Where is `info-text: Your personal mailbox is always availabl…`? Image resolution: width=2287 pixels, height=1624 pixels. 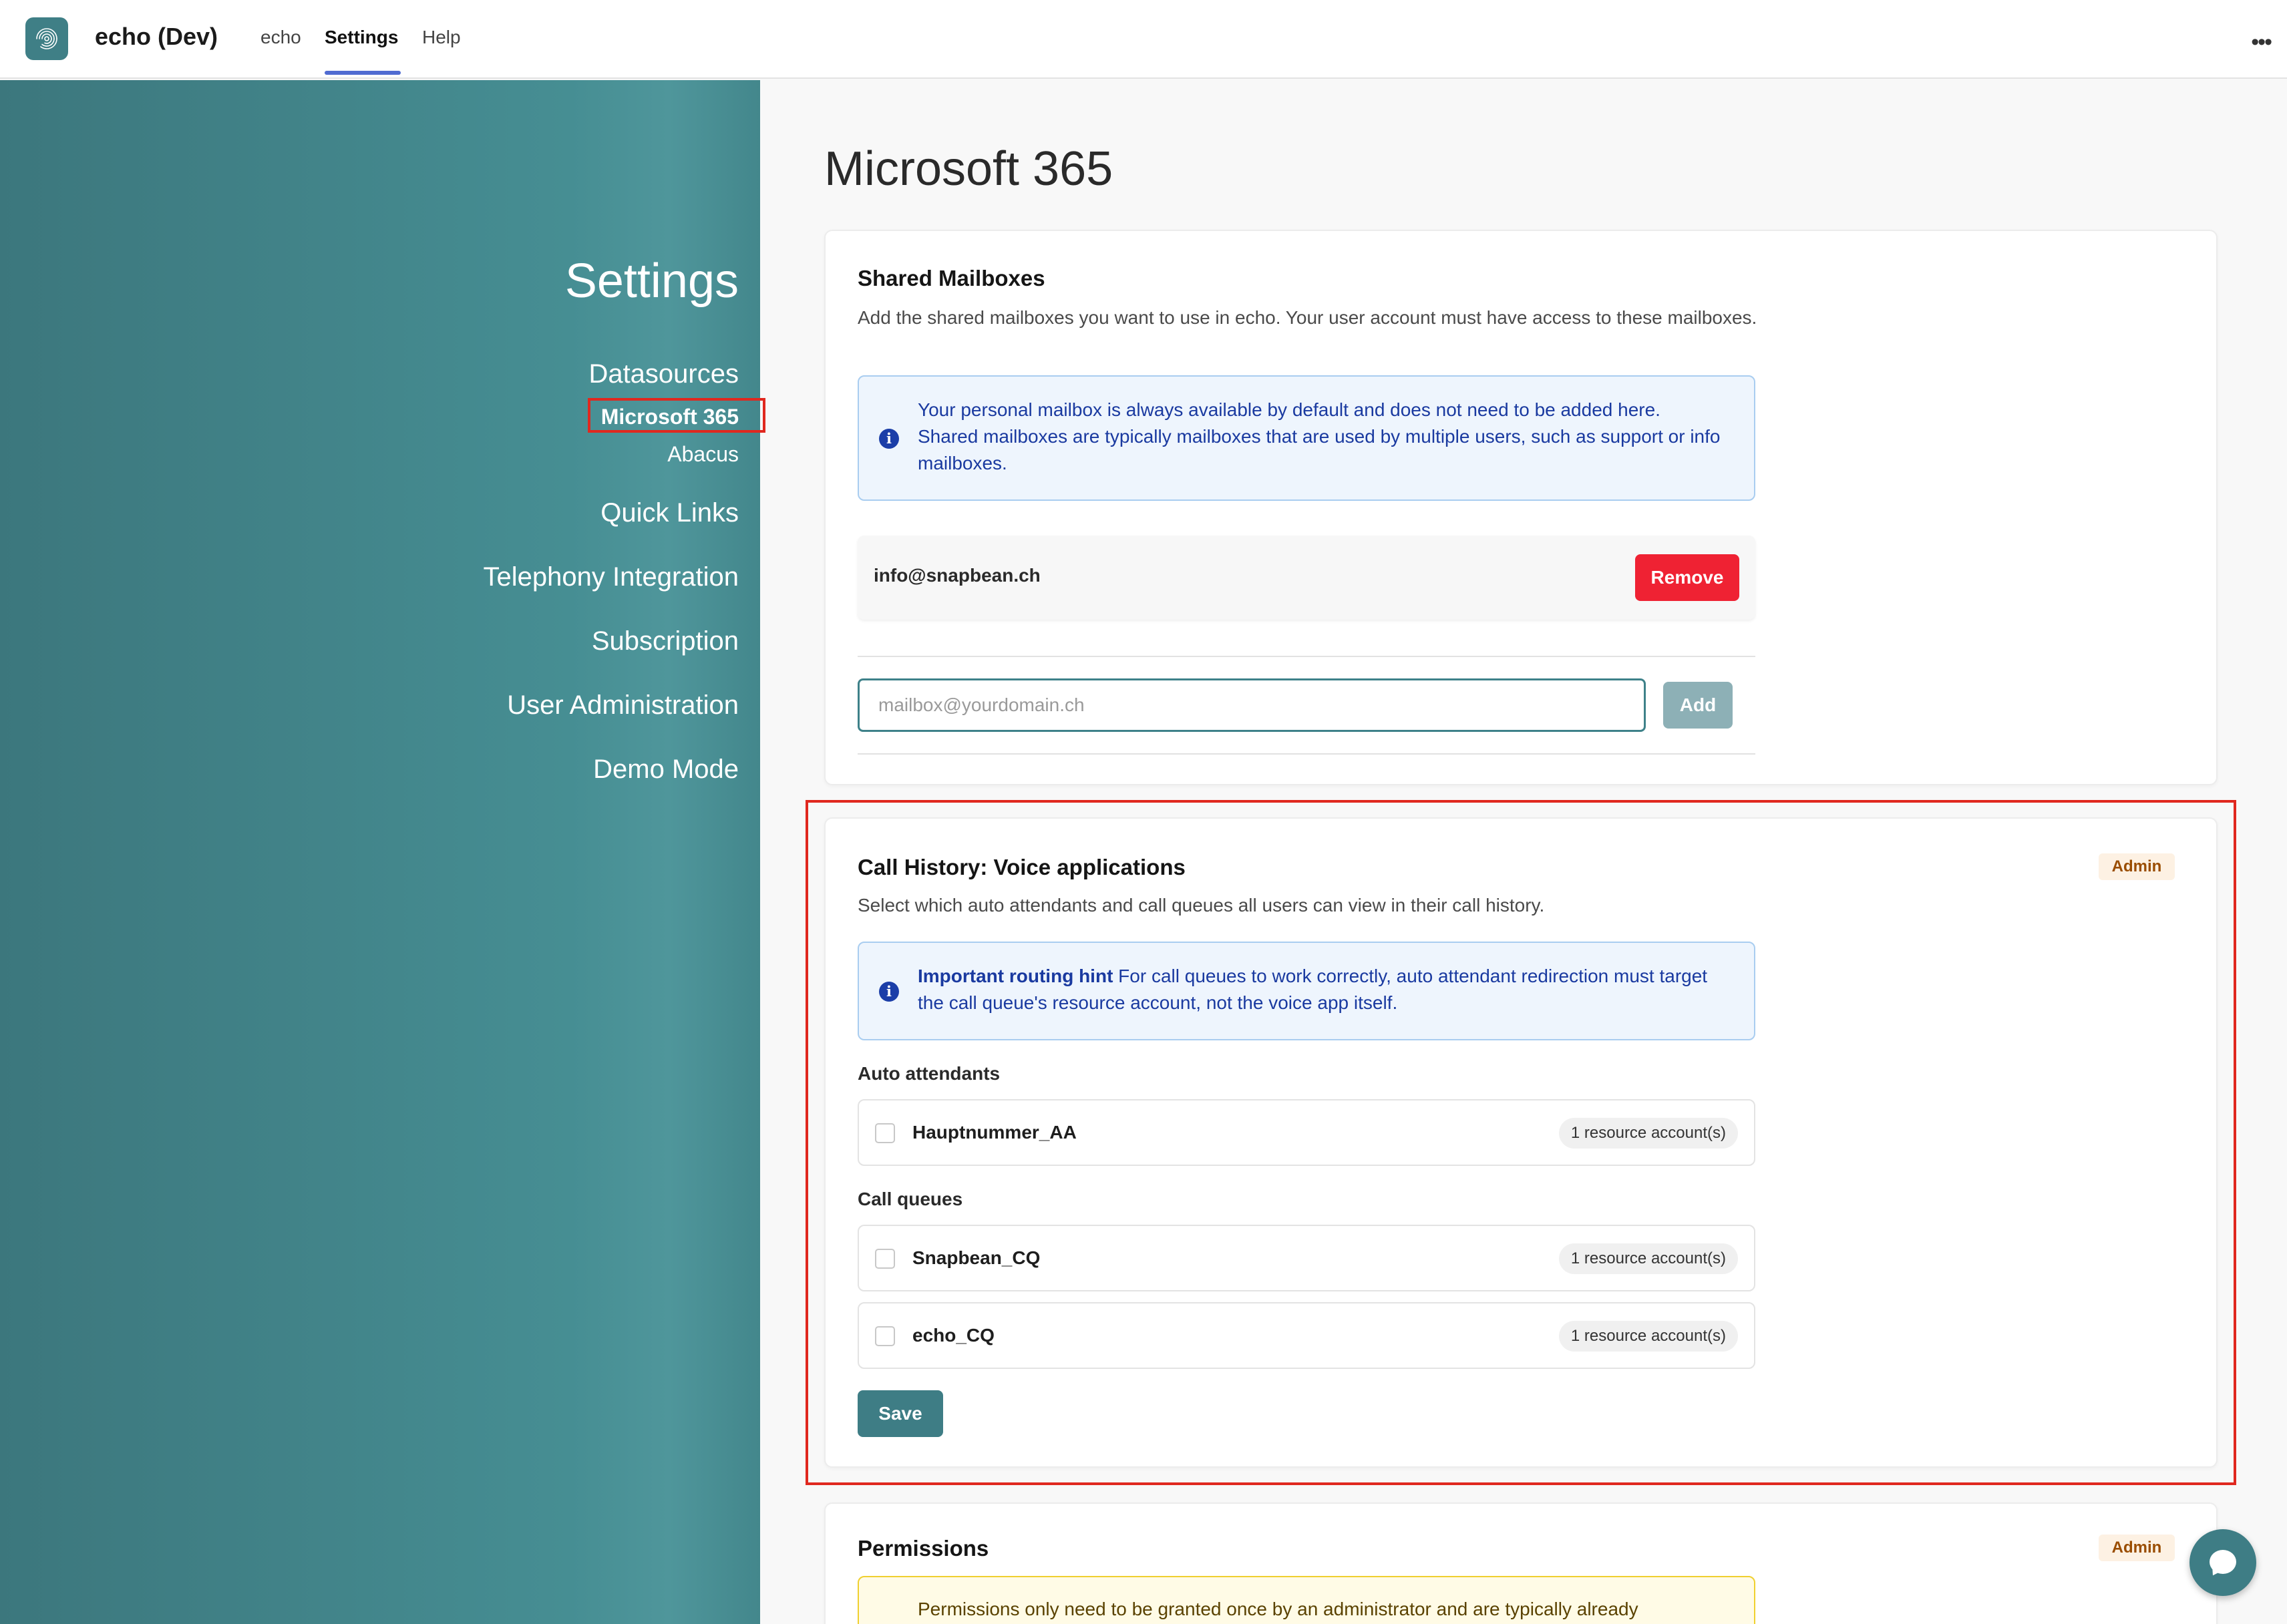
info-text: Your personal mailbox is always availabl… is located at coordinates (1325, 437).